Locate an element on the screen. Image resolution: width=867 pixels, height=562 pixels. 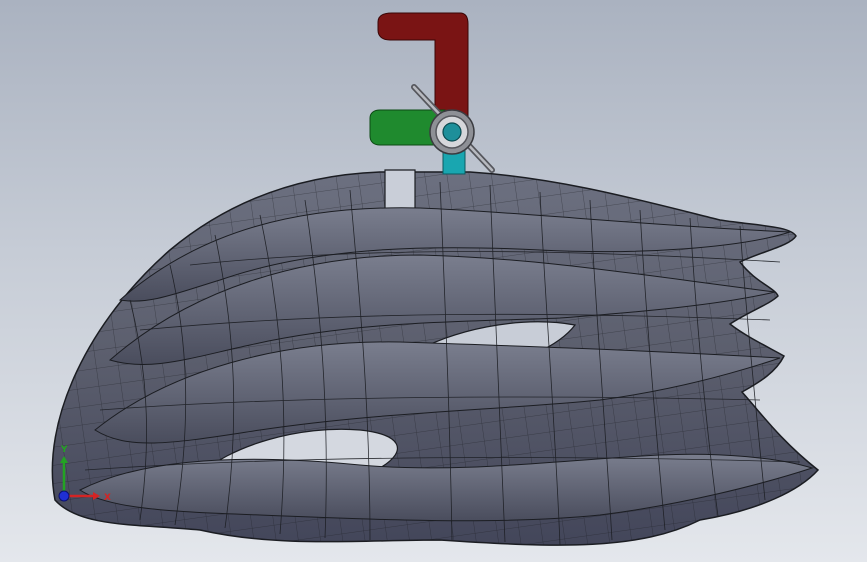
triad-label-x: X is located at coordinates (107, 498).